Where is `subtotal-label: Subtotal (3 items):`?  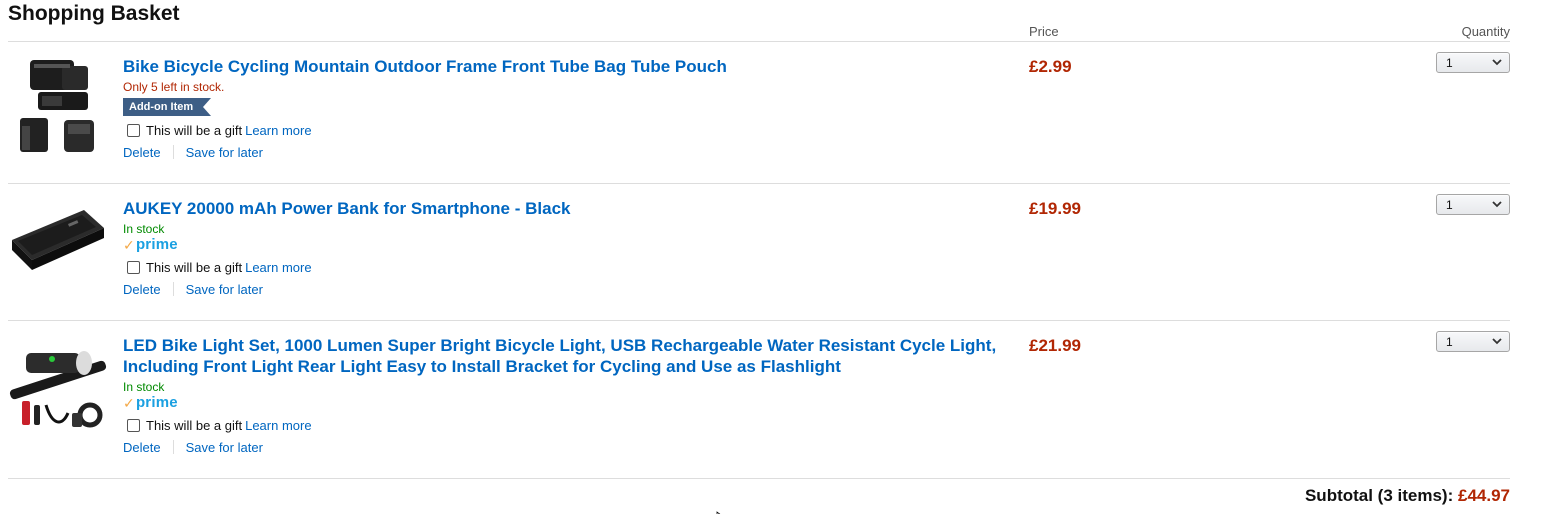 subtotal-label: Subtotal (3 items): is located at coordinates (1379, 495).